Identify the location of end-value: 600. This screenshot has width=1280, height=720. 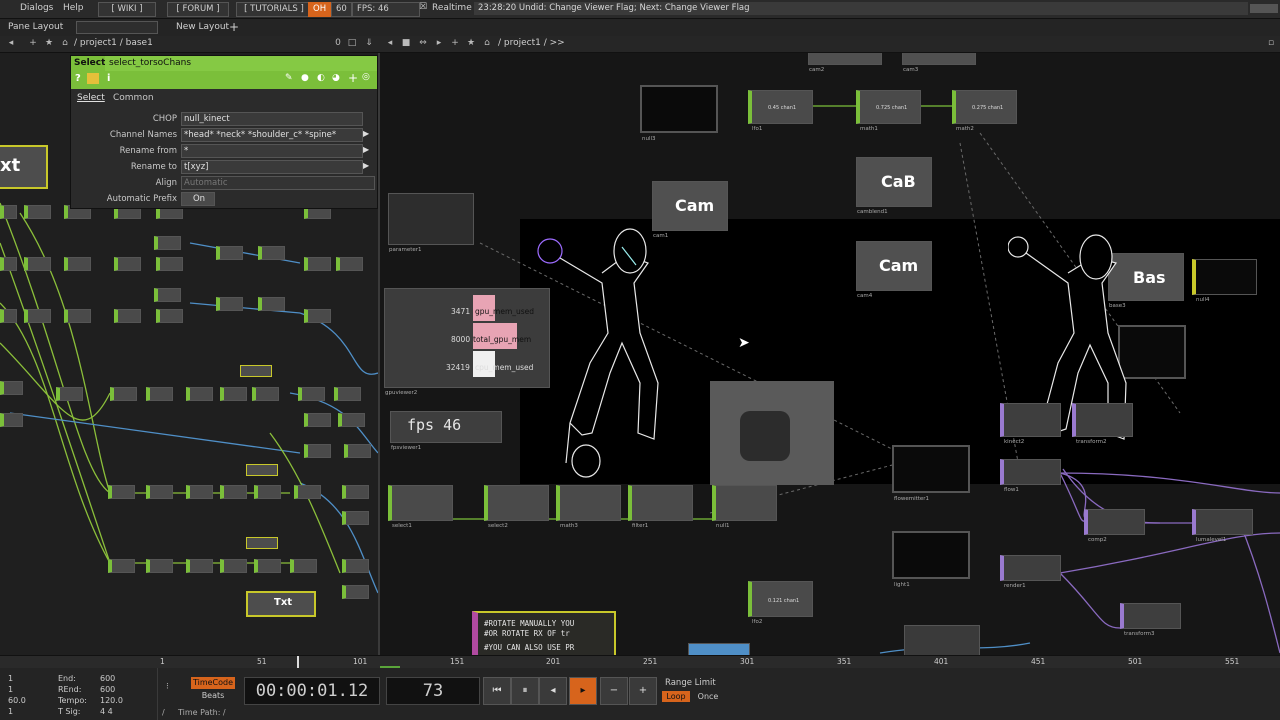
(107, 678).